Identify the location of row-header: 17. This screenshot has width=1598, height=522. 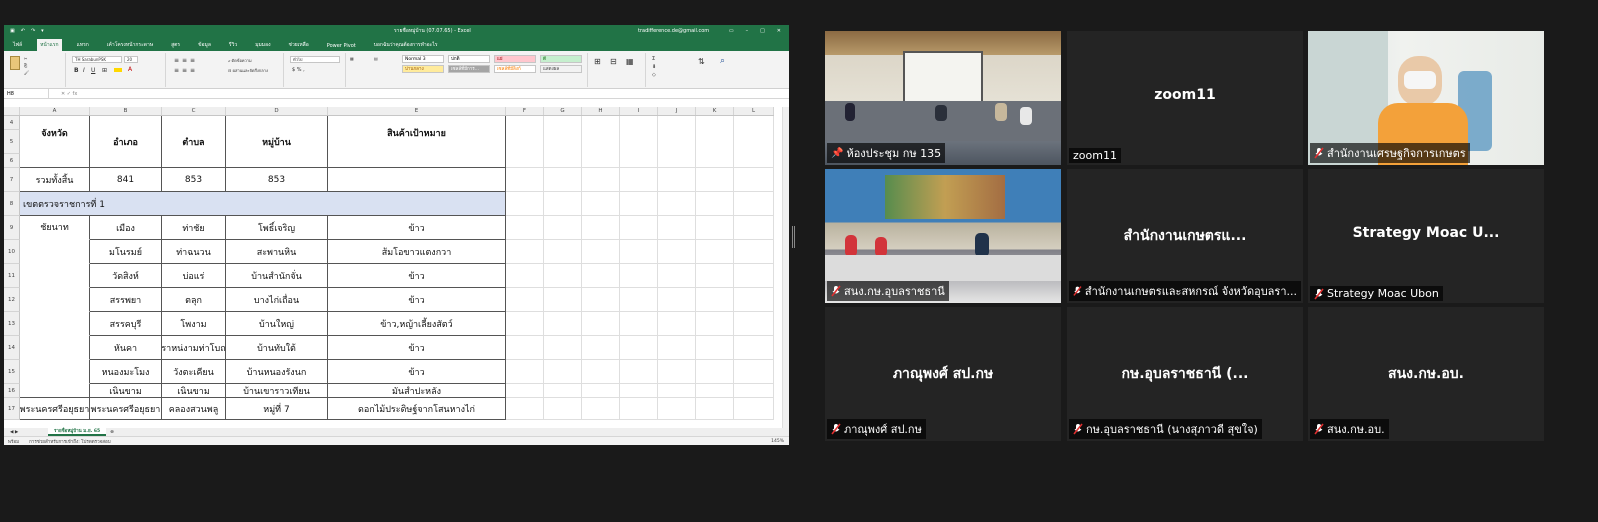
(12, 409).